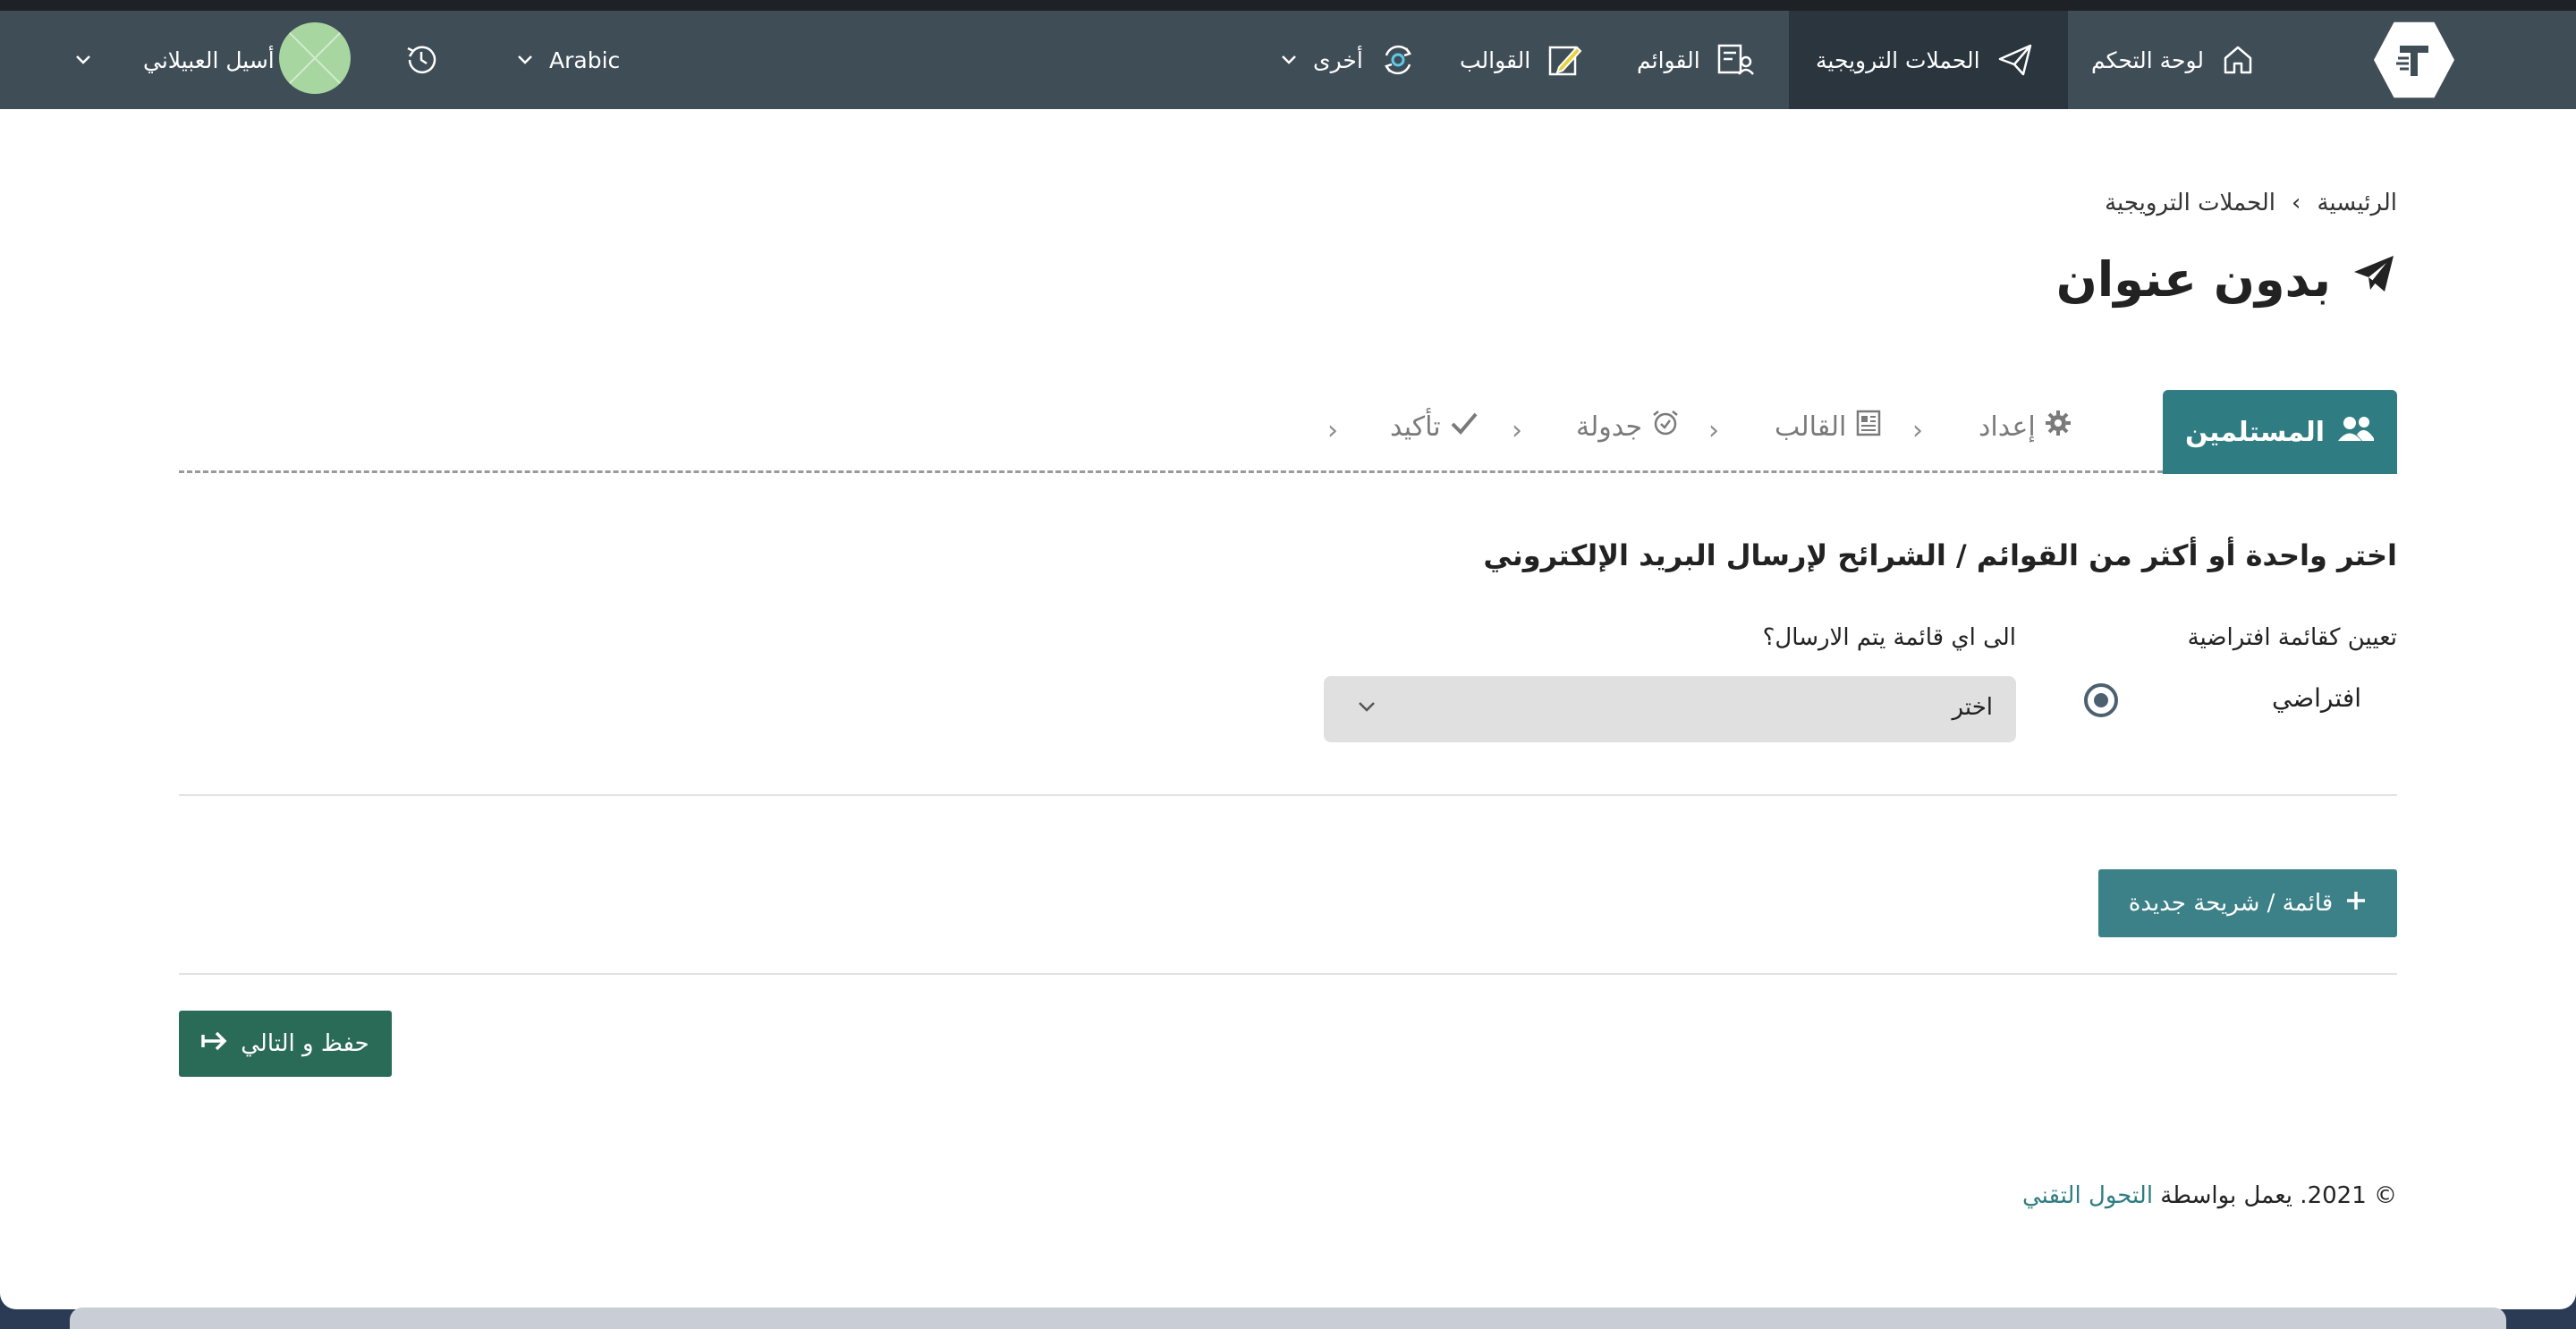  Describe the element at coordinates (1889, 637) in the screenshot. I see `which-list-label: الى اي قائمة يتم الارسال؟` at that location.